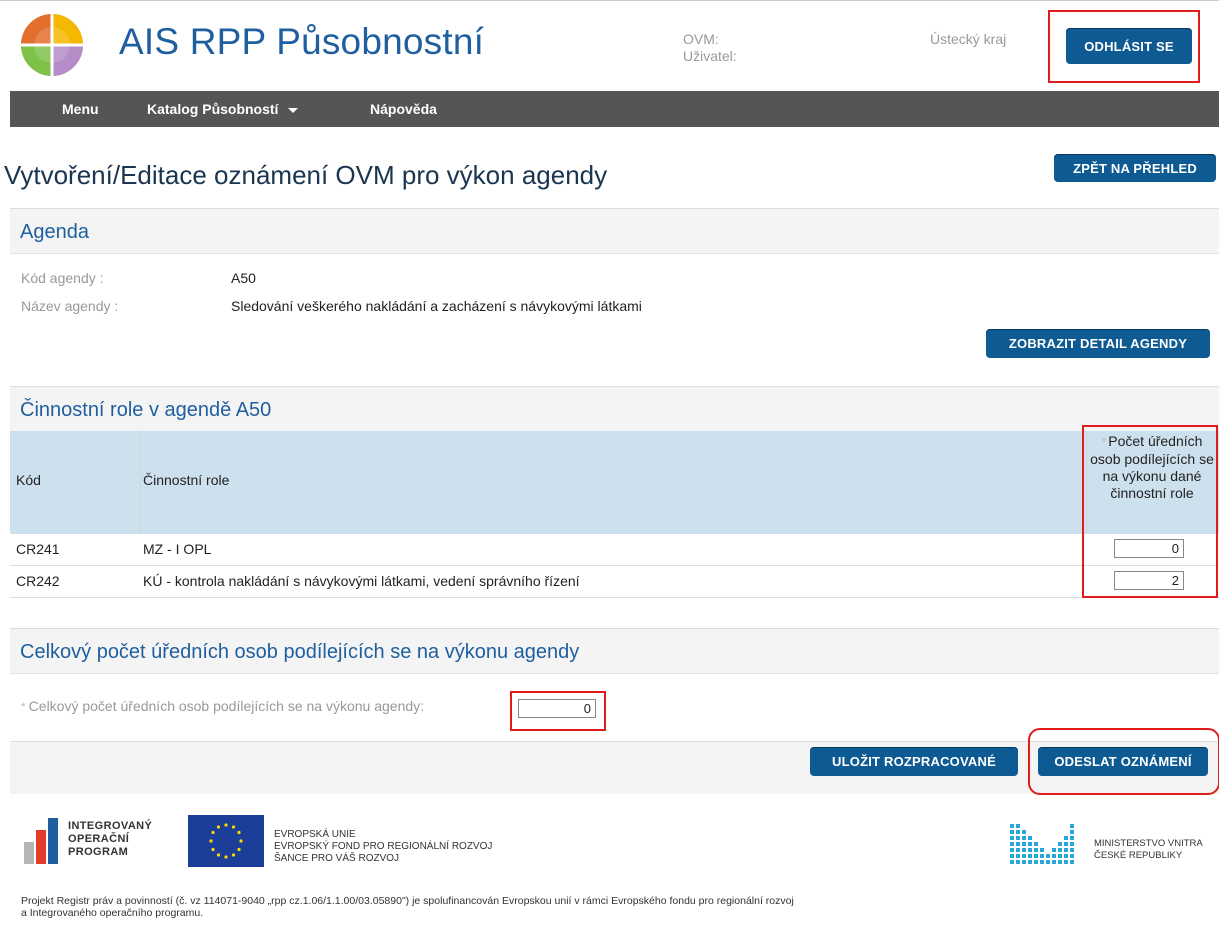 This screenshot has height=939, width=1219. Describe the element at coordinates (337, 858) in the screenshot. I see `eu-line3: ŠANCE PRO VÁŠ ROZVOJ` at that location.